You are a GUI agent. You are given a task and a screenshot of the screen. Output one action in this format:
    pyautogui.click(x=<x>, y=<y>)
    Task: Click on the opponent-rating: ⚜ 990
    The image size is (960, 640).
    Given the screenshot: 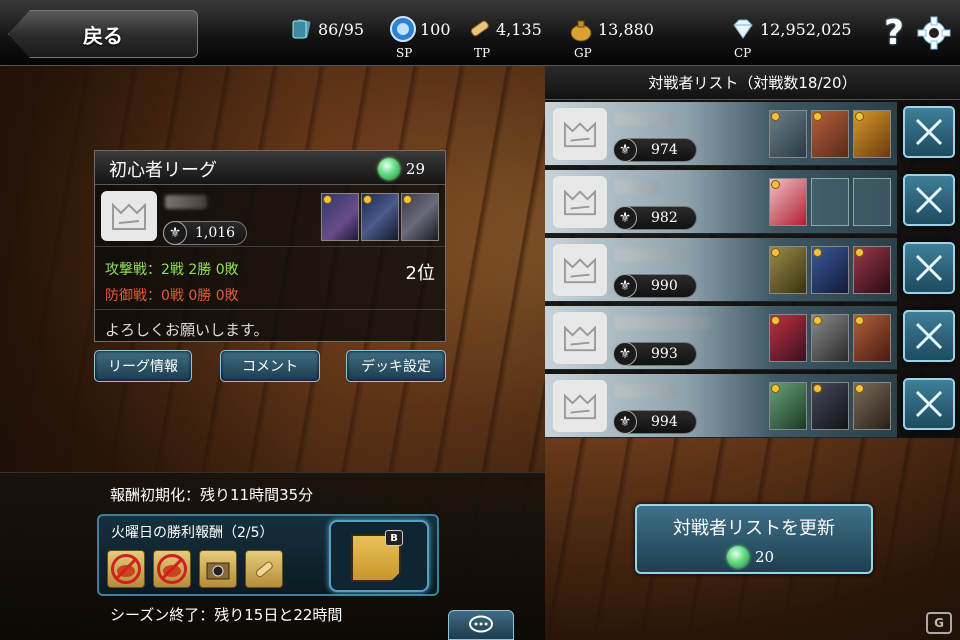 What is the action you would take?
    pyautogui.click(x=655, y=286)
    